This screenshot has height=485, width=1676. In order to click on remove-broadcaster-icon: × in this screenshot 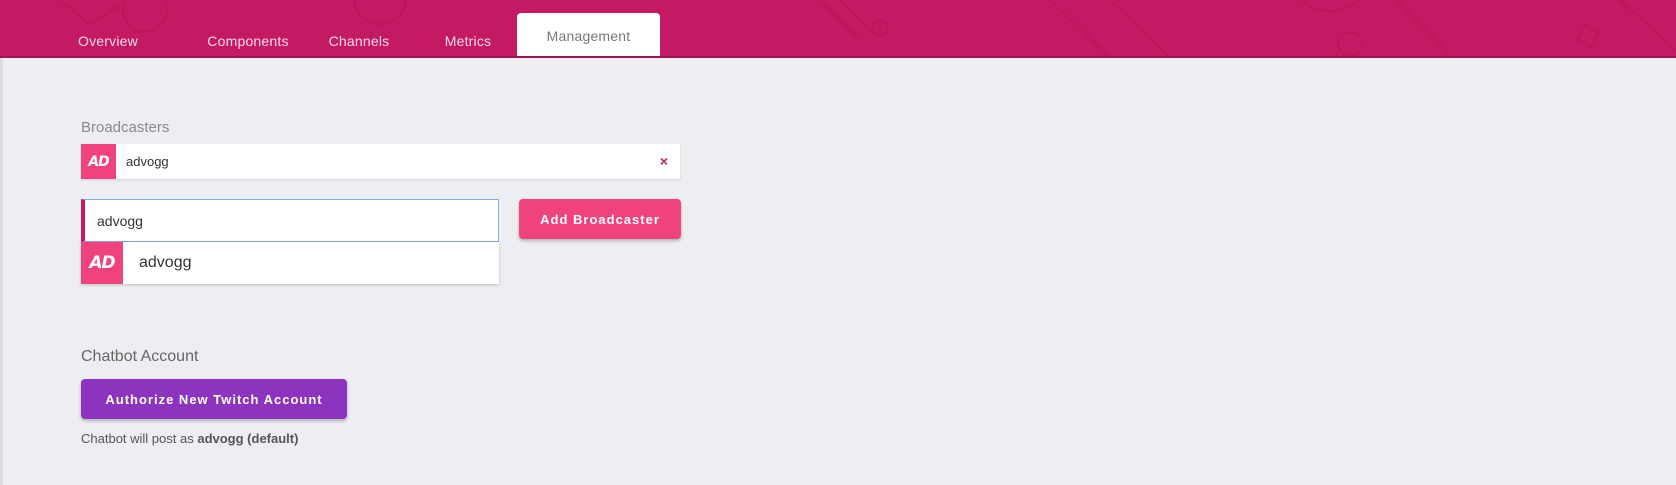, I will do `click(664, 161)`.